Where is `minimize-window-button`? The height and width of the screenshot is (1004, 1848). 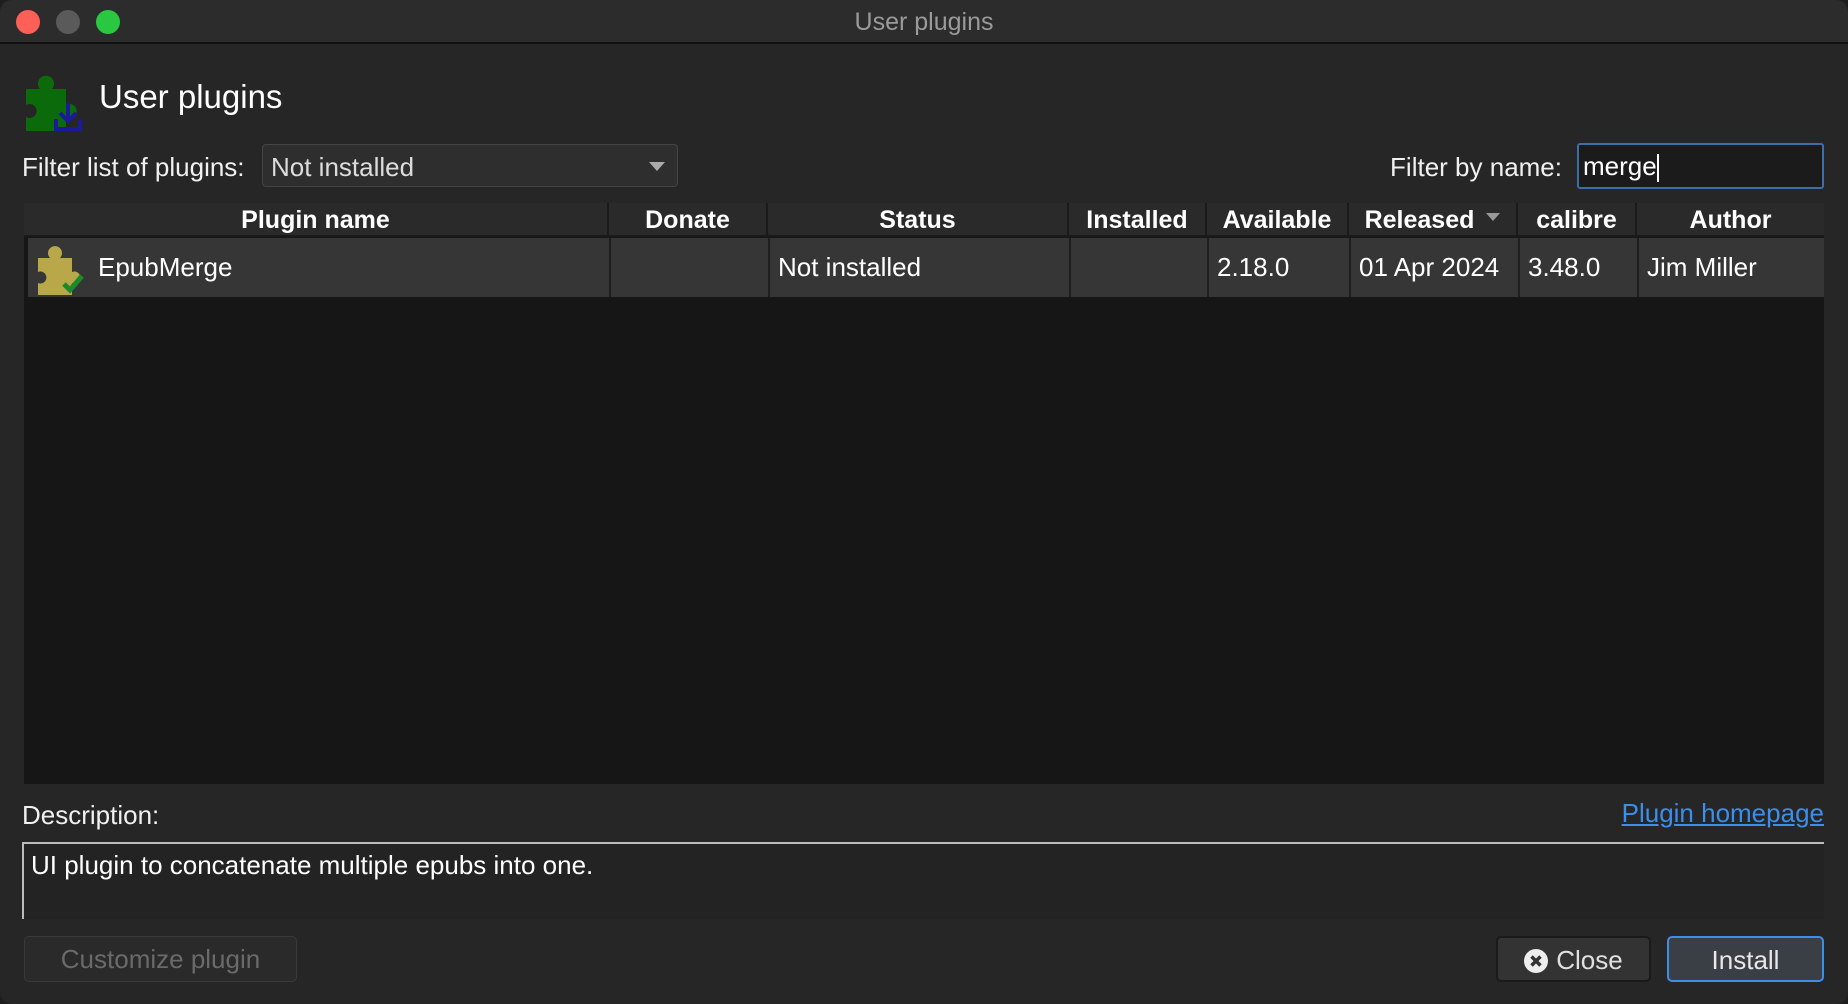 minimize-window-button is located at coordinates (68, 22).